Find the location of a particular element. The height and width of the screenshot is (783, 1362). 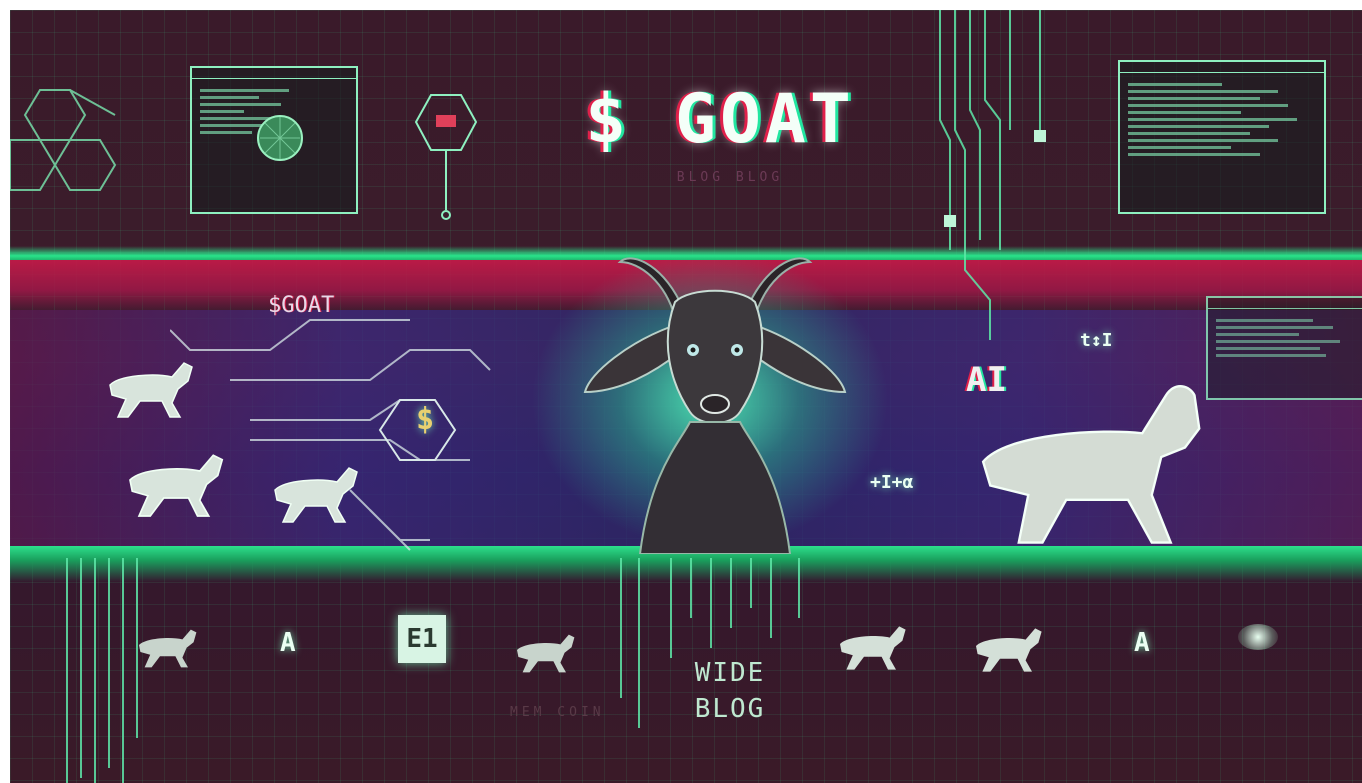

circuit-hexagon-icon is located at coordinates (446, 157).